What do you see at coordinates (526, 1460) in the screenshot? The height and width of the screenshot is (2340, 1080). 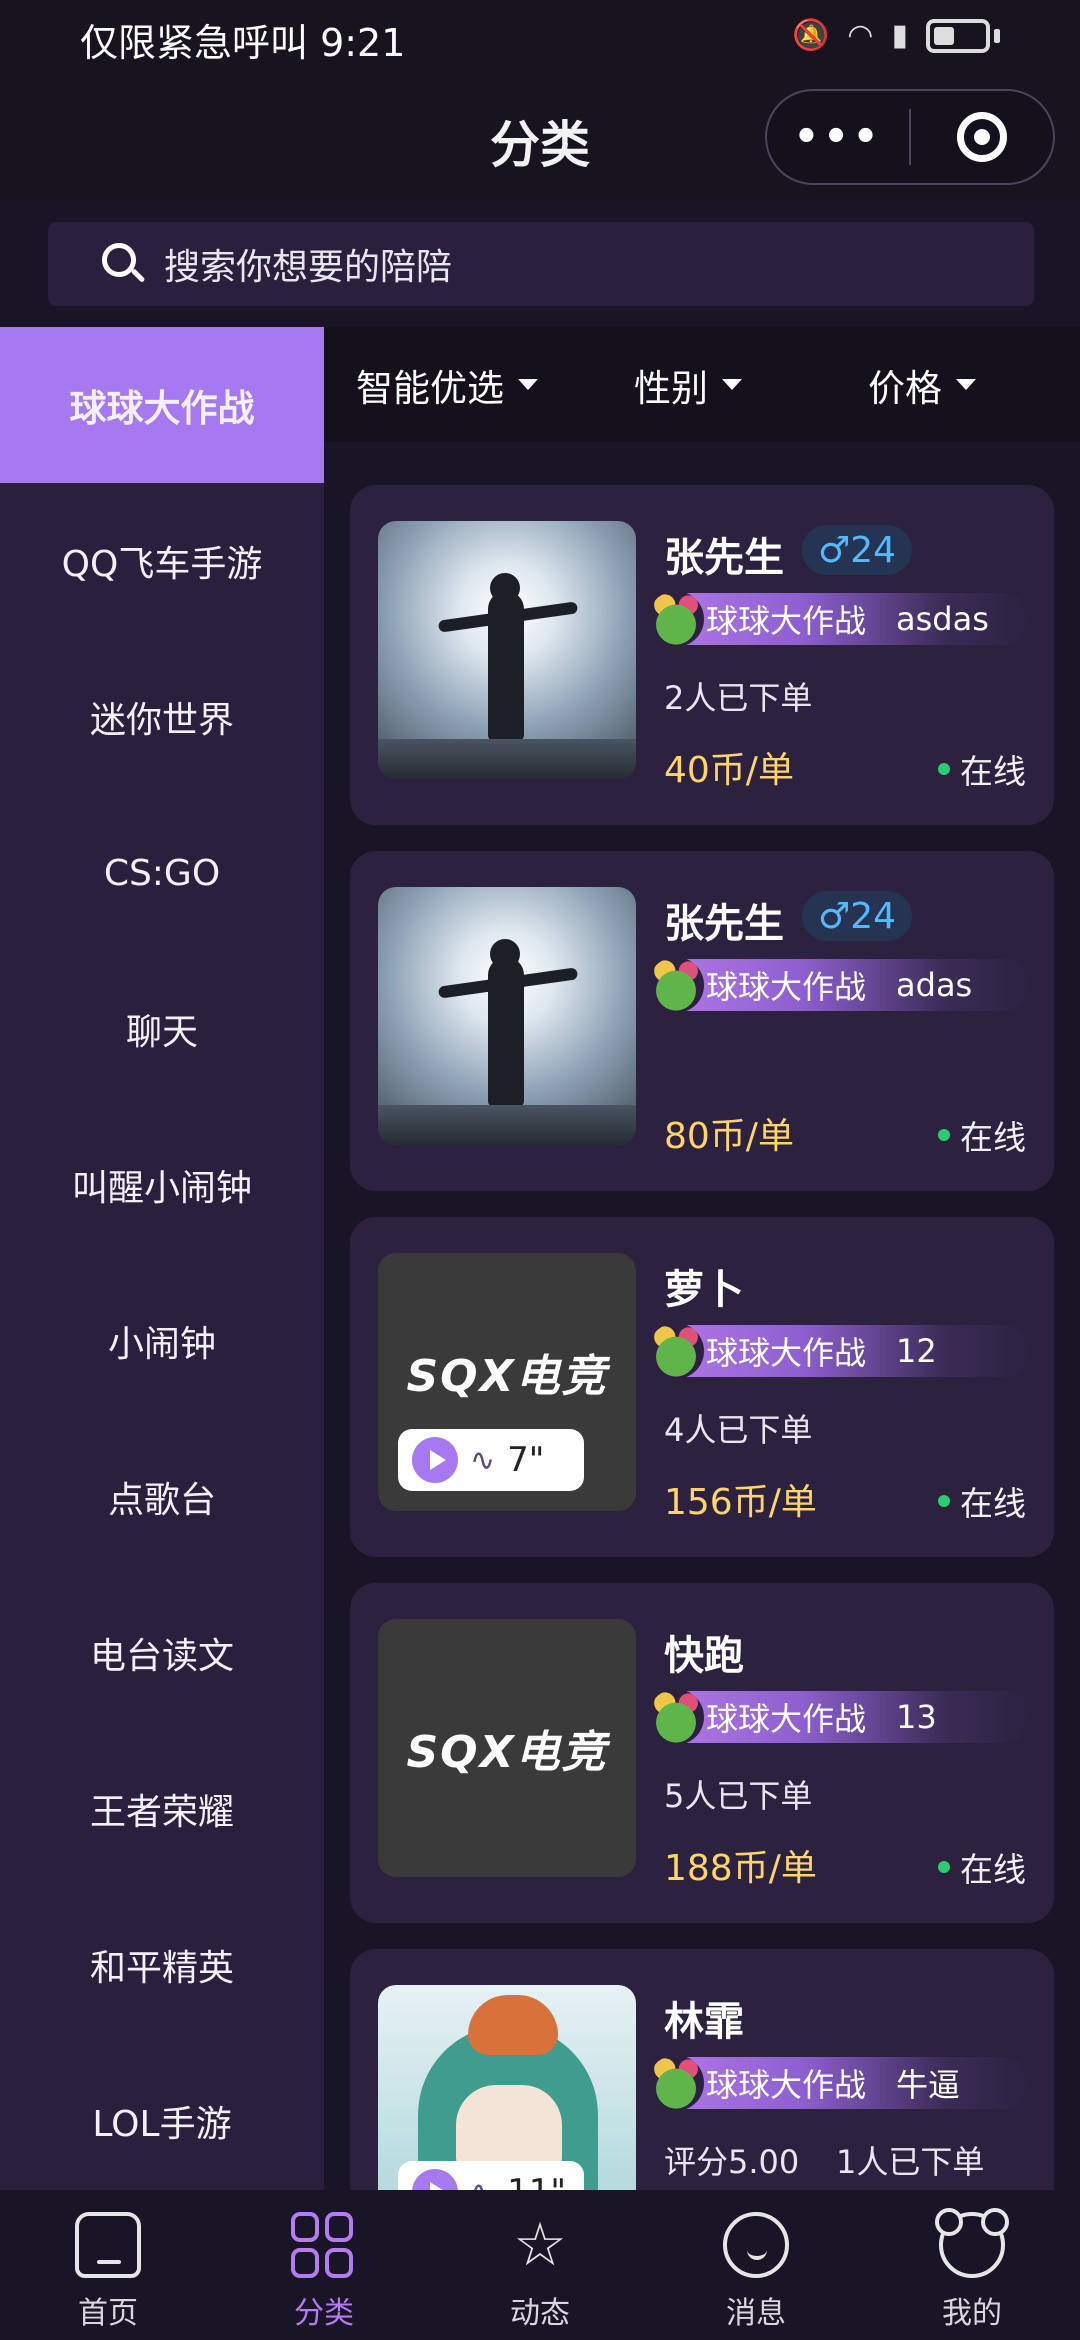 I see `voice-length: 7"` at bounding box center [526, 1460].